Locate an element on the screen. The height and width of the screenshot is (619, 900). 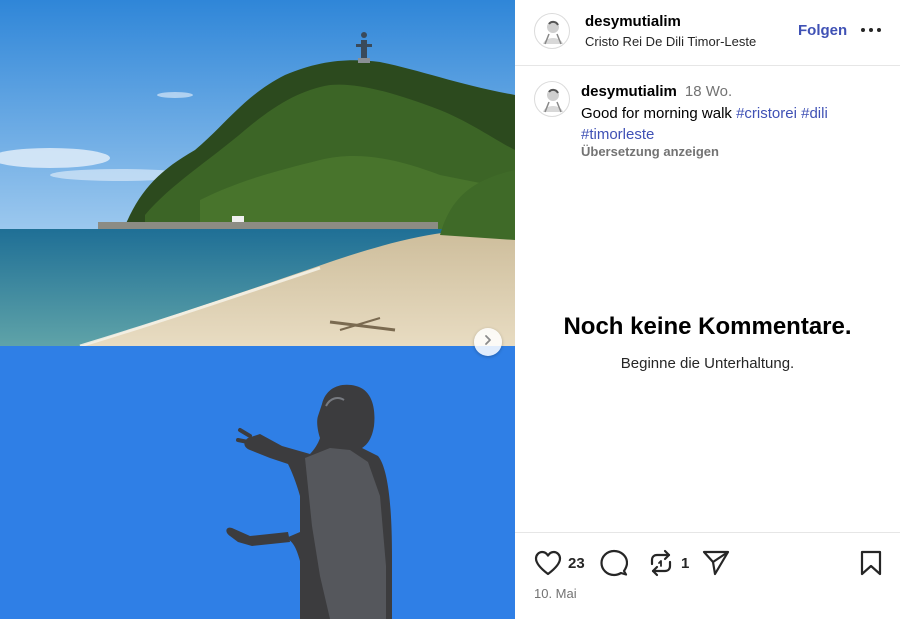
post-author-username: desymutialim is located at coordinates (633, 21).